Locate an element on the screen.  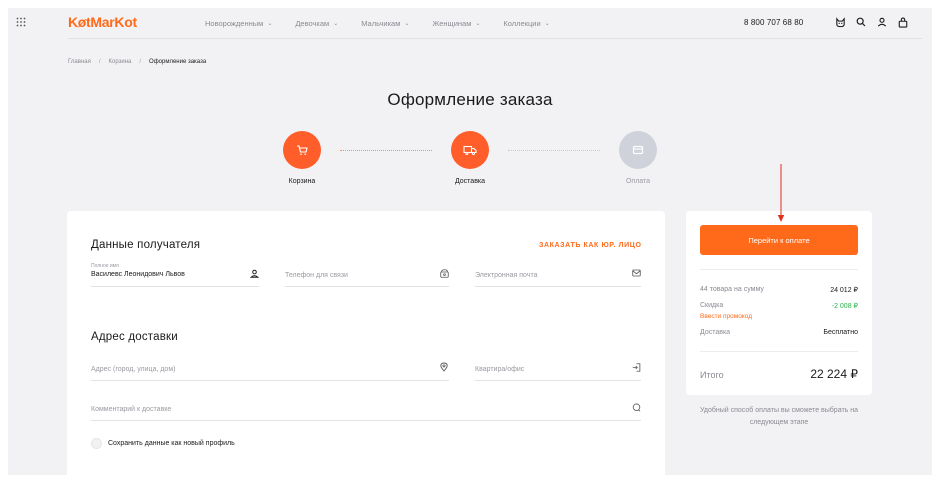
full-name-field: Полное имя Василевс Леонидович Львов is located at coordinates (175, 275).